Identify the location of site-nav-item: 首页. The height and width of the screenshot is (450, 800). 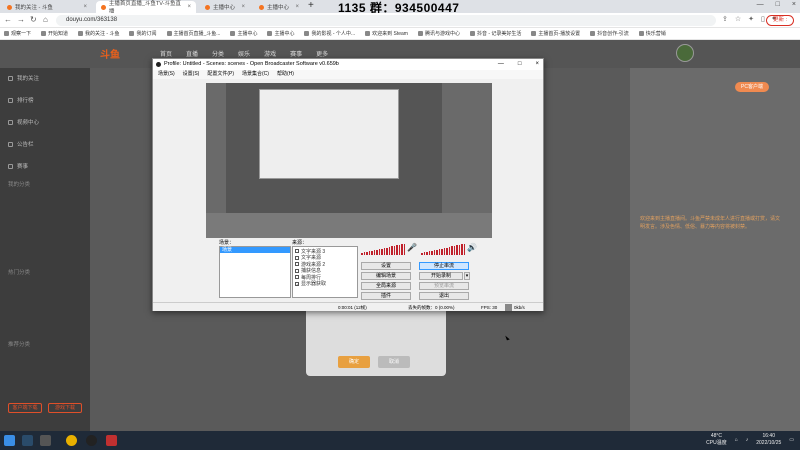
(166, 53).